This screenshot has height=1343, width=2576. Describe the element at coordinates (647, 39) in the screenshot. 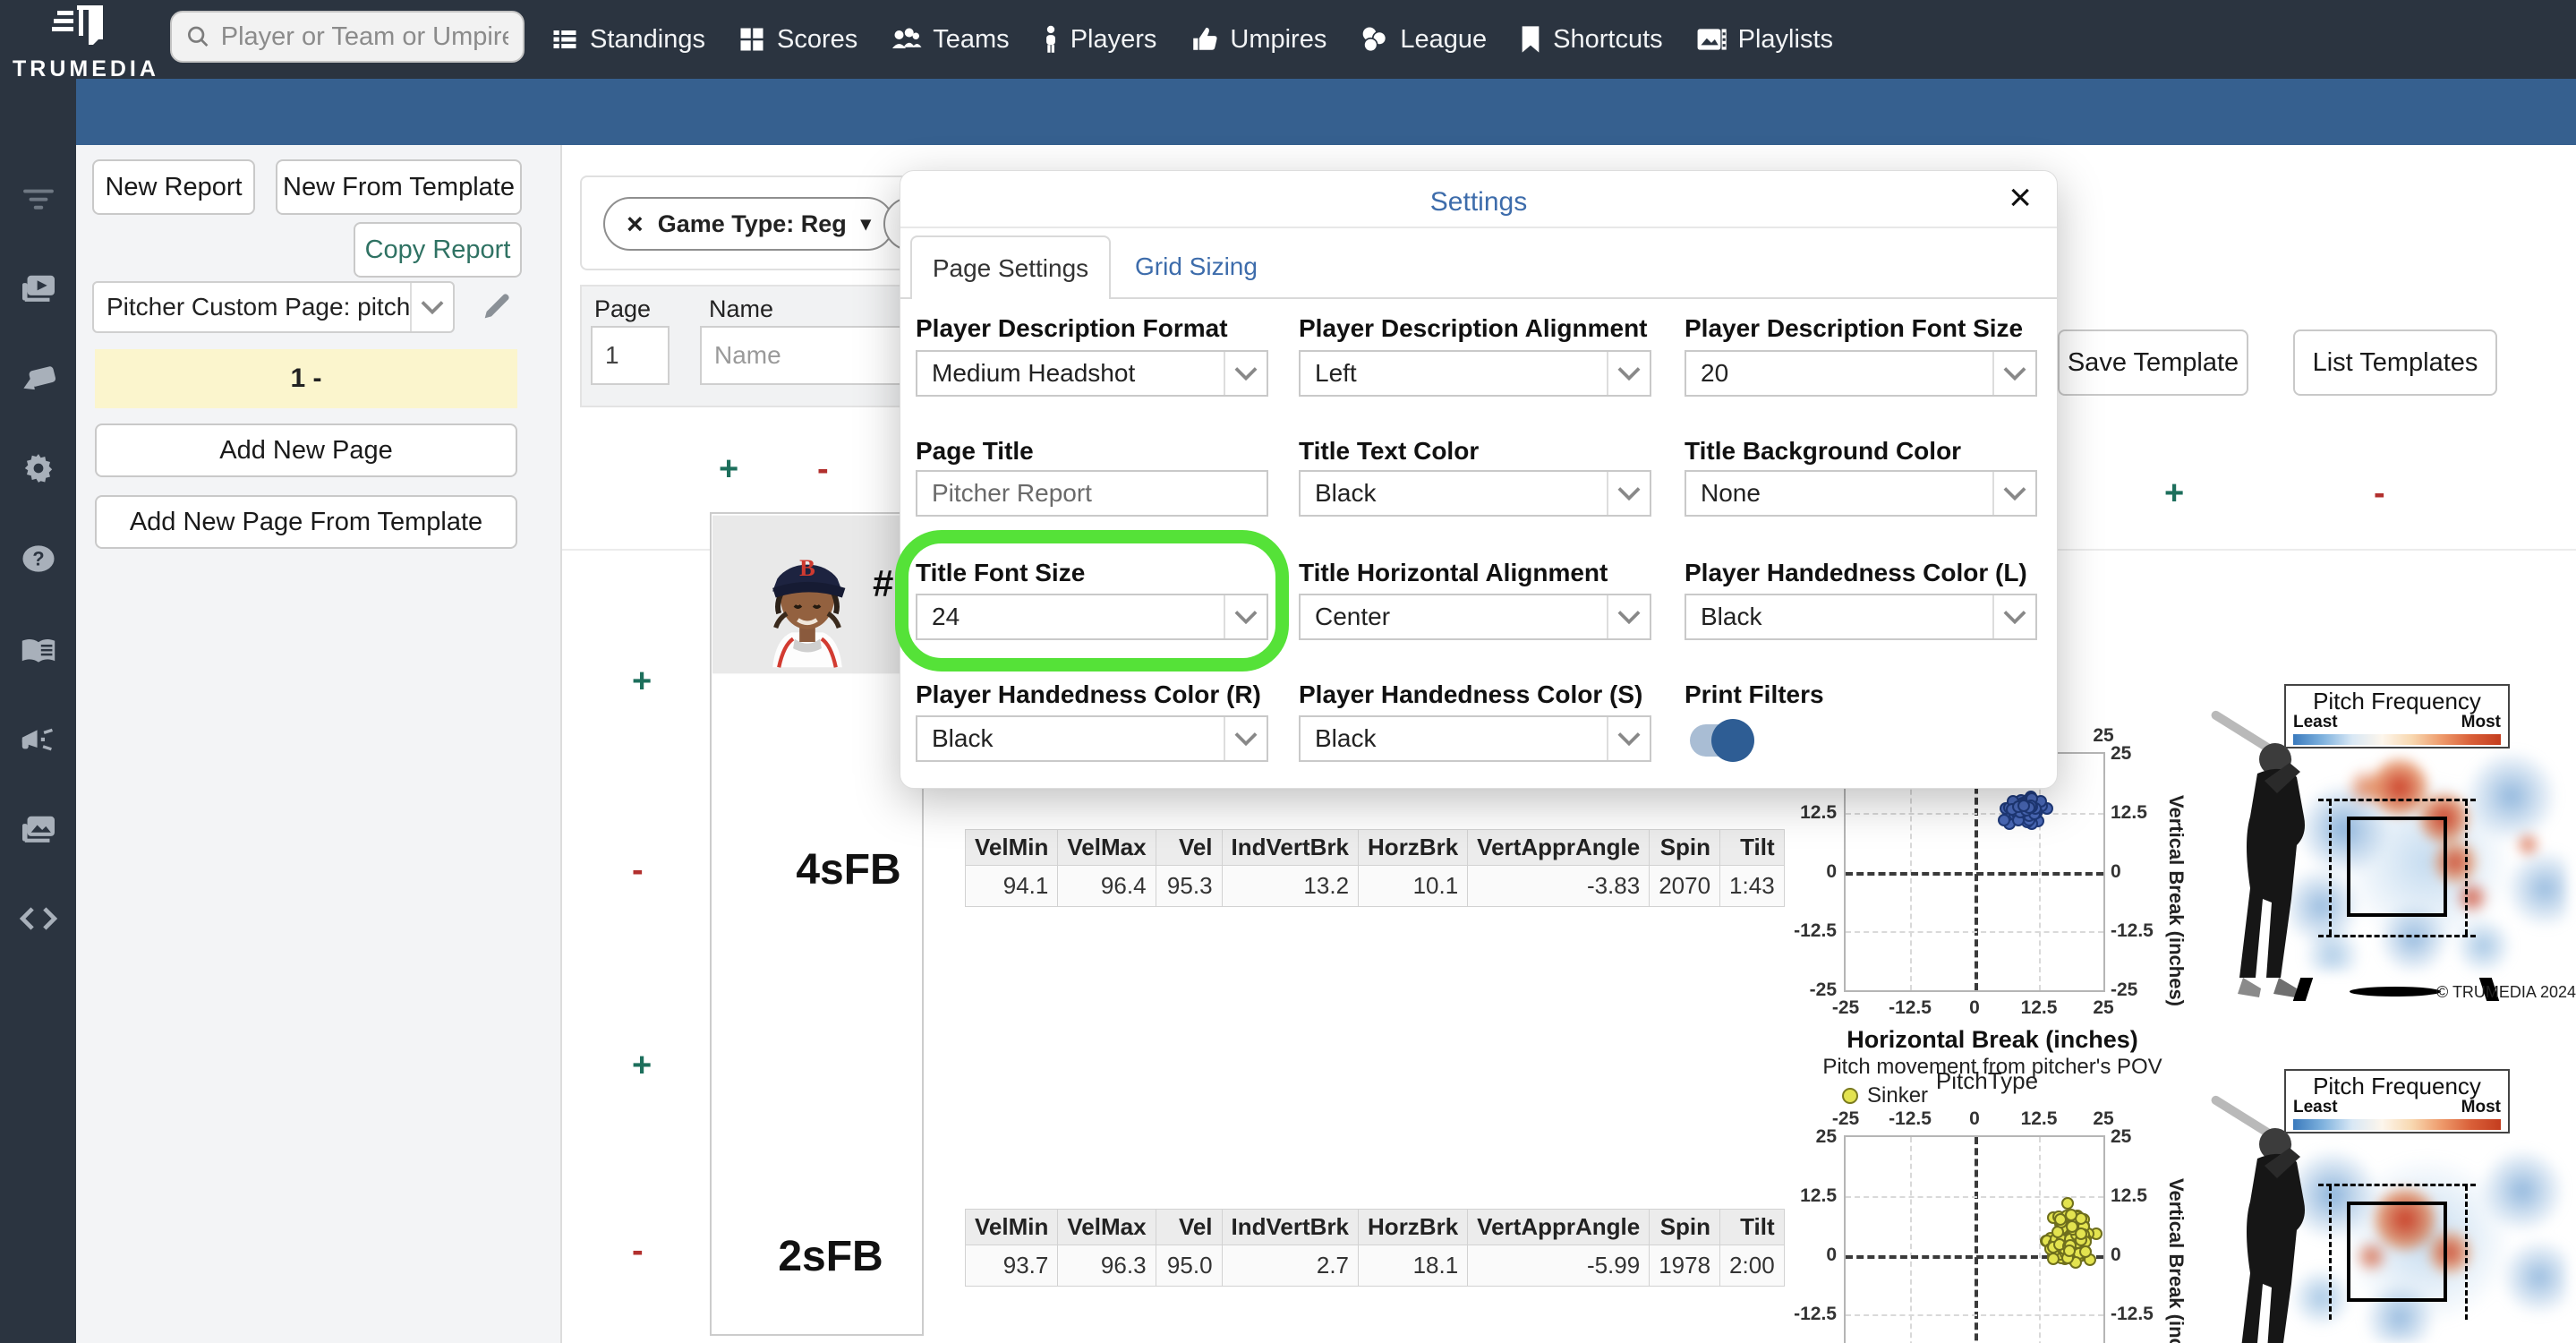

I see `nav-label: Standings` at that location.